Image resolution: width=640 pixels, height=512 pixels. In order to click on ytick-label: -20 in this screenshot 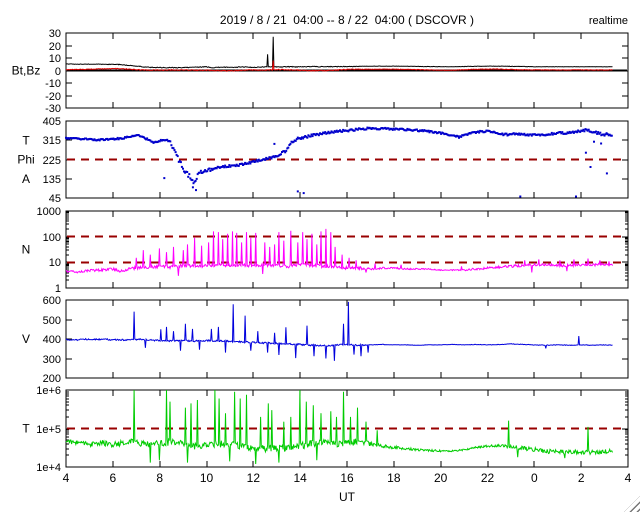, I will do `click(53, 97)`.